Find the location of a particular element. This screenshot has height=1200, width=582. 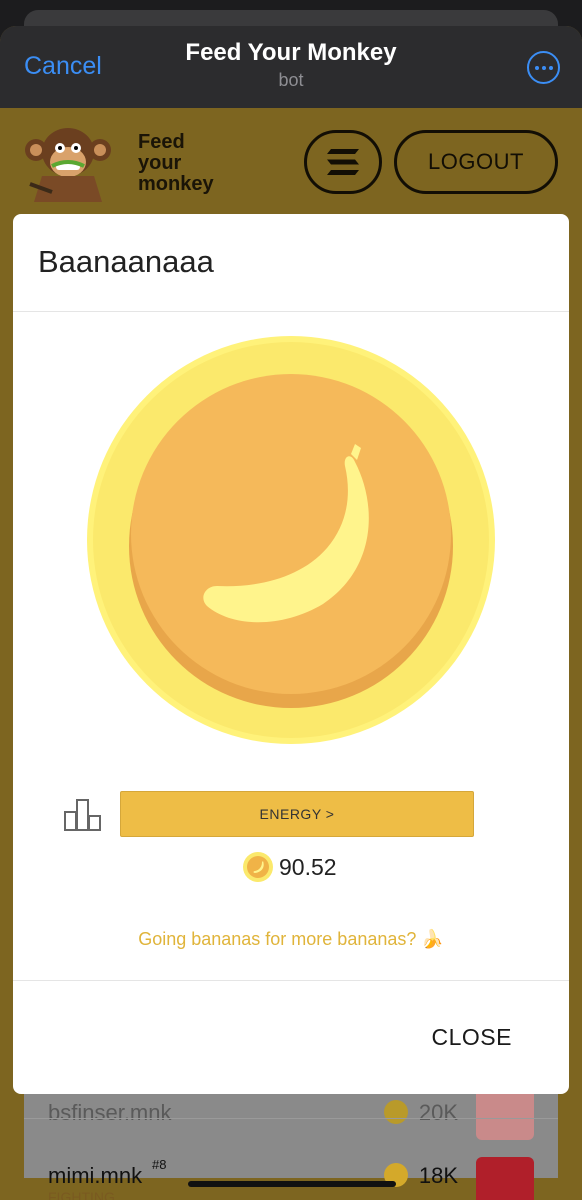

telegram-header: Cancel Feed Your Monkey bot is located at coordinates (291, 67).